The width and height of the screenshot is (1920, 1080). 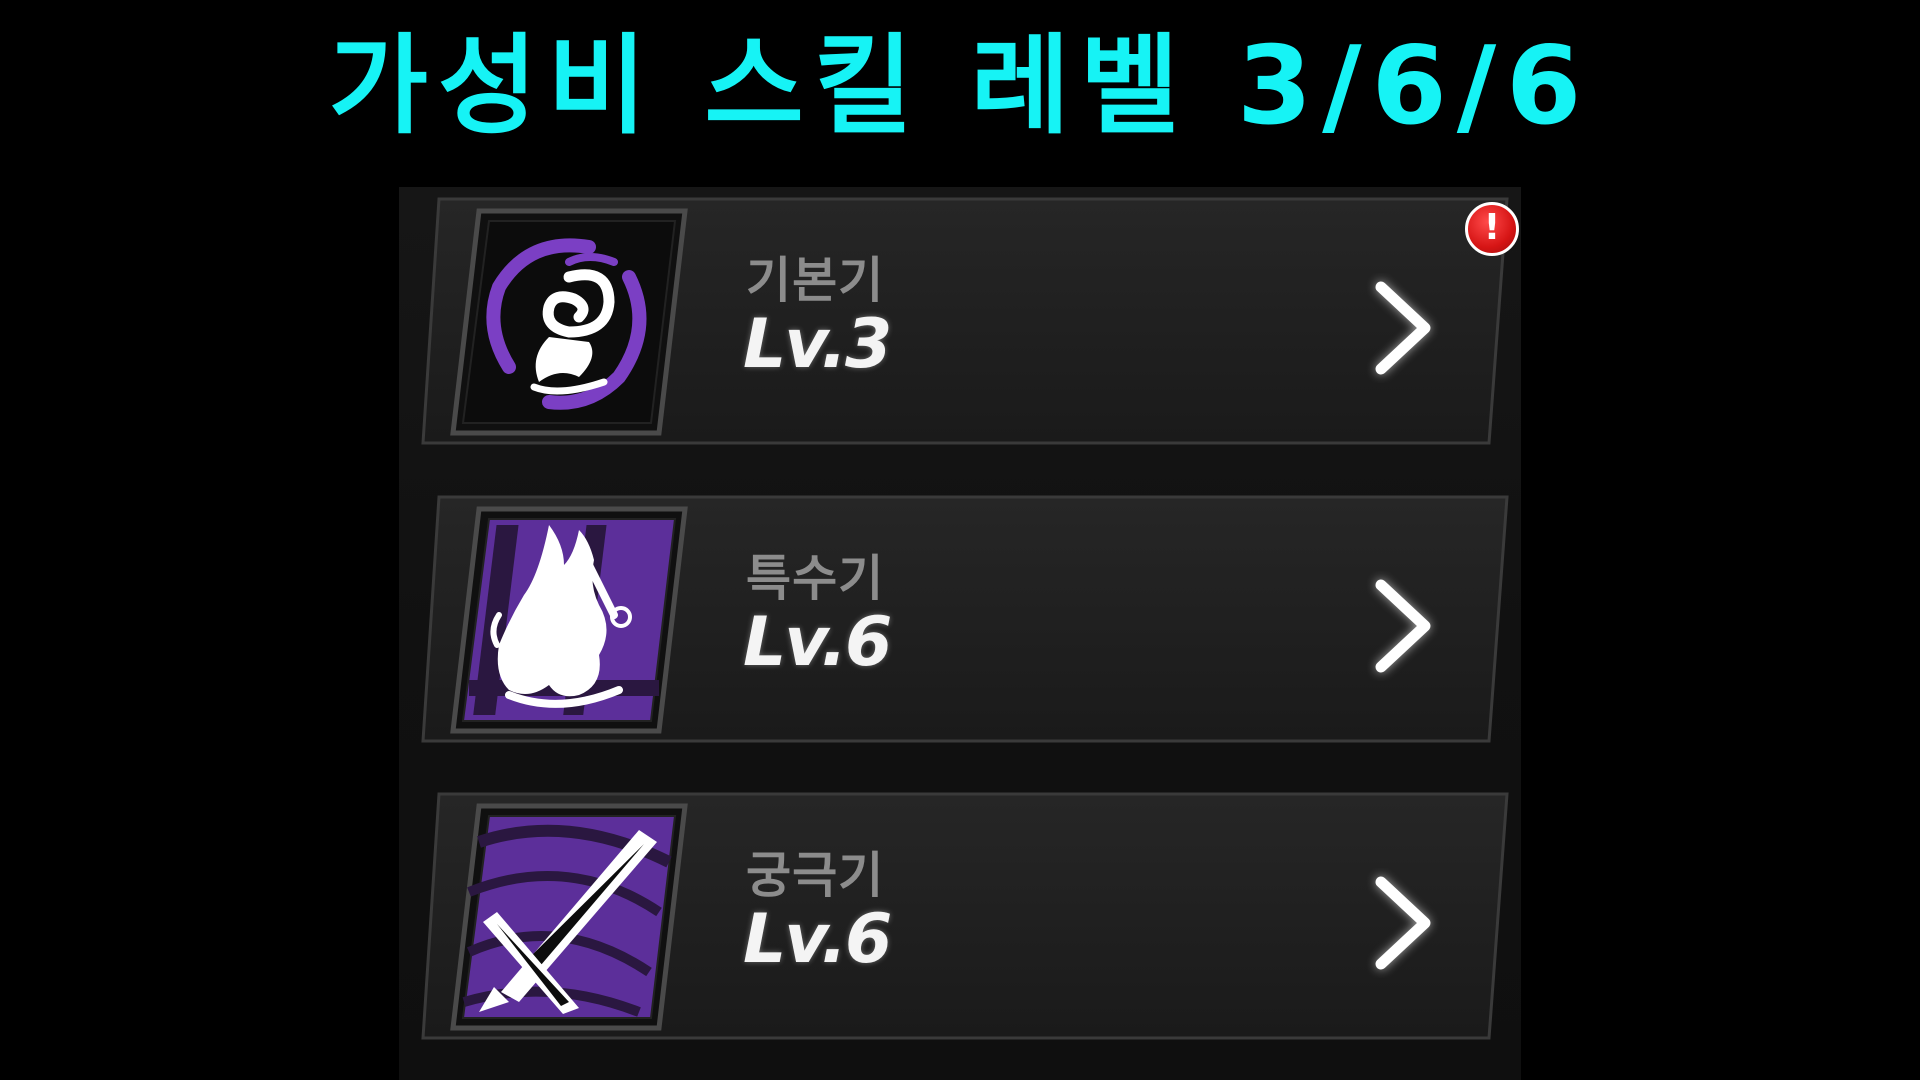 What do you see at coordinates (569, 620) in the screenshot?
I see `white-flame-burst-icon` at bounding box center [569, 620].